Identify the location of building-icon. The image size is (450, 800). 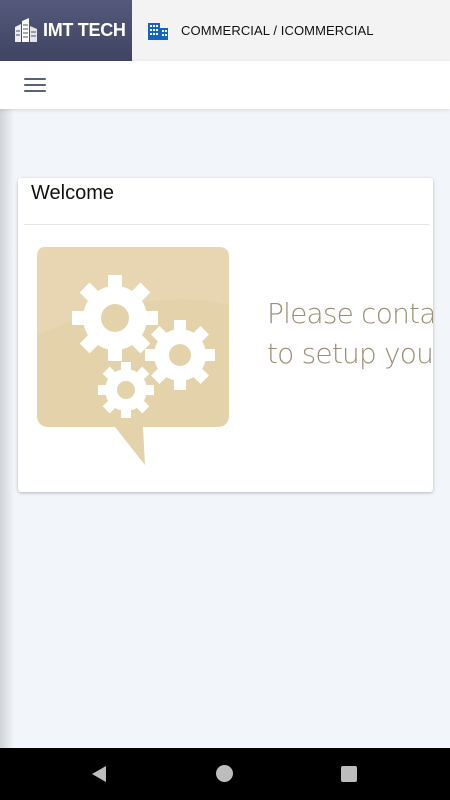
(158, 31).